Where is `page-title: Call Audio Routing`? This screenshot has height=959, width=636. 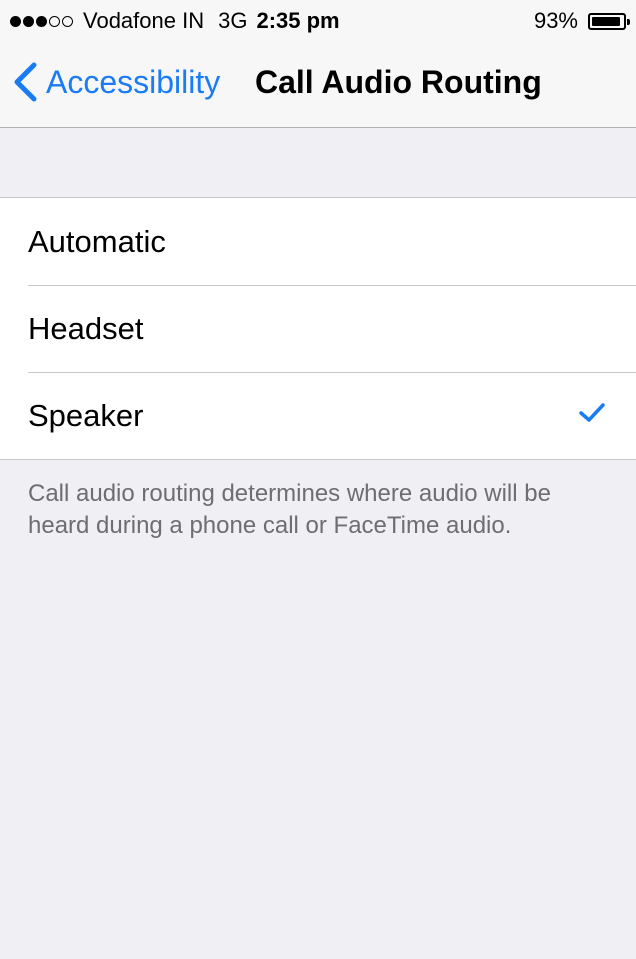
page-title: Call Audio Routing is located at coordinates (398, 82).